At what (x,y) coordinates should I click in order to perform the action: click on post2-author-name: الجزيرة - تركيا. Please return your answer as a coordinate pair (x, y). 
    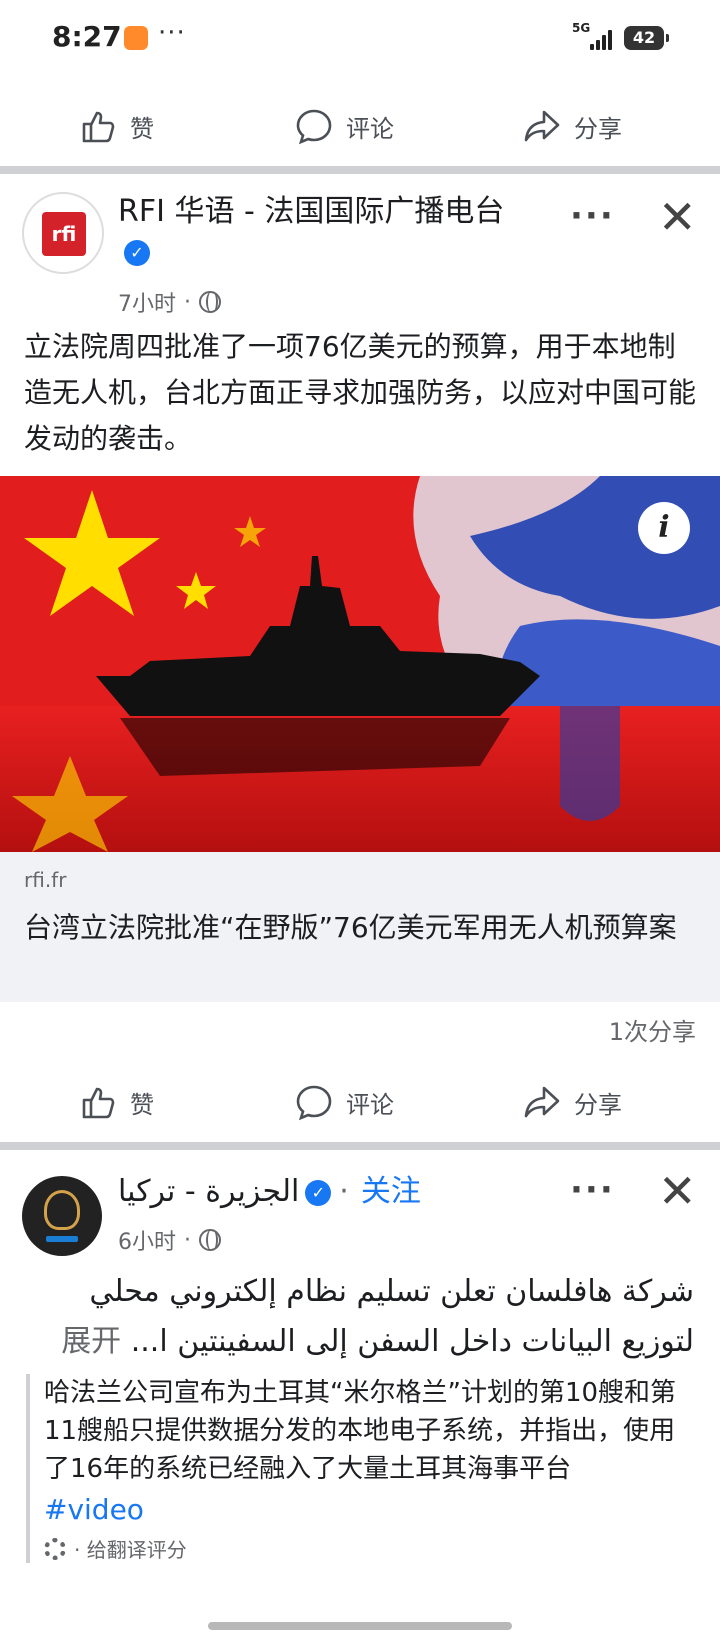
    Looking at the image, I should click on (209, 1191).